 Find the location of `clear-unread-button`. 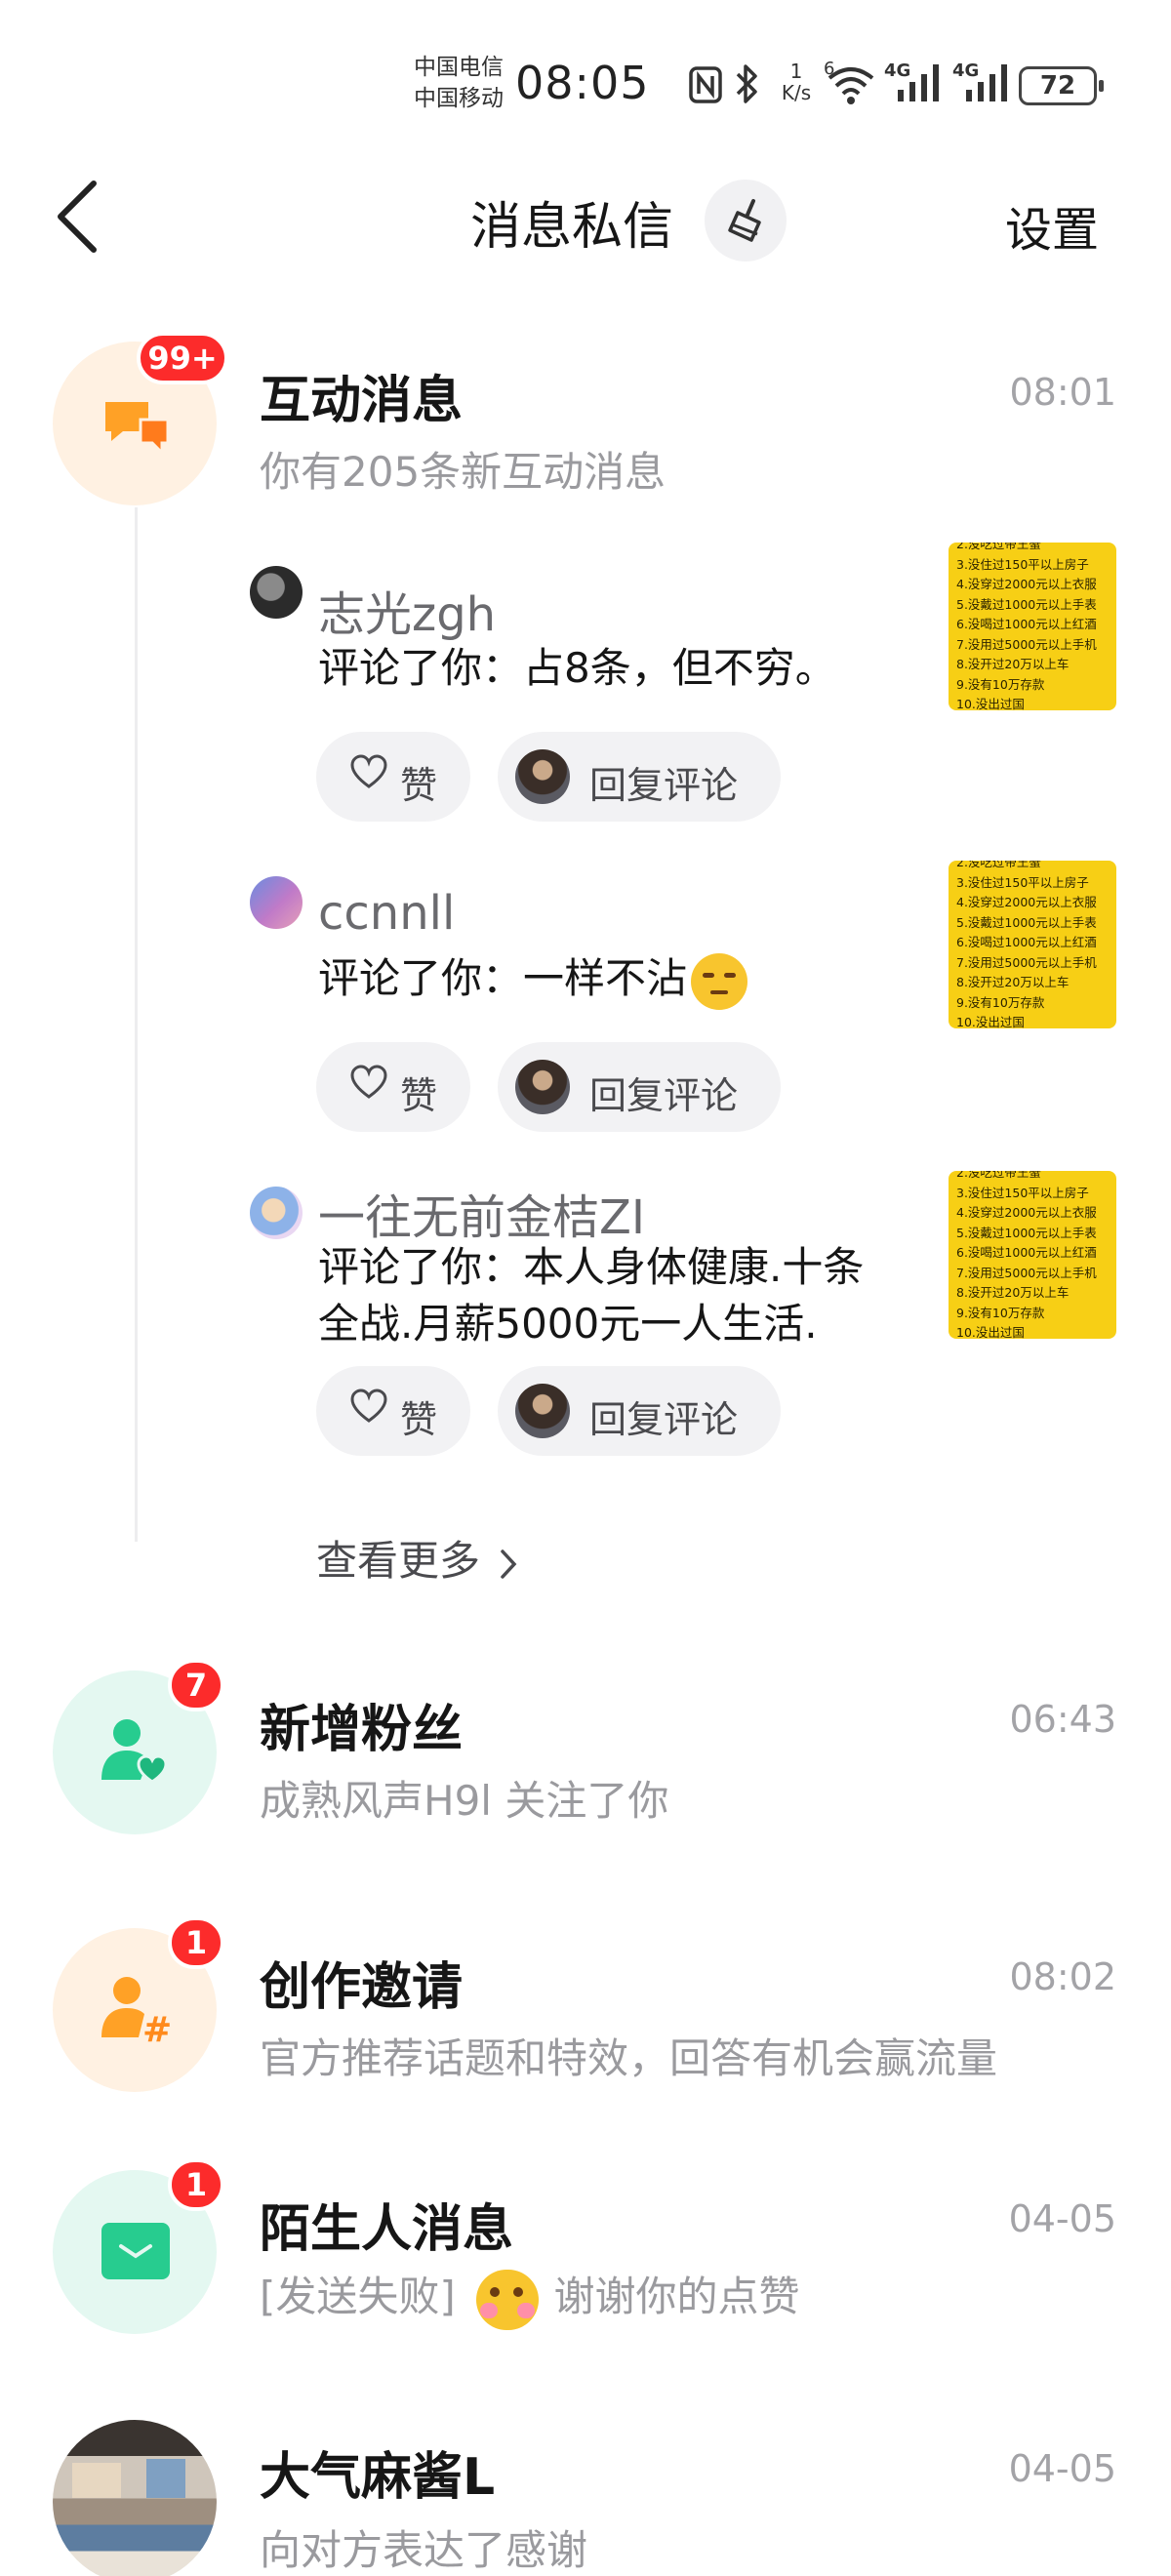

clear-unread-button is located at coordinates (746, 221).